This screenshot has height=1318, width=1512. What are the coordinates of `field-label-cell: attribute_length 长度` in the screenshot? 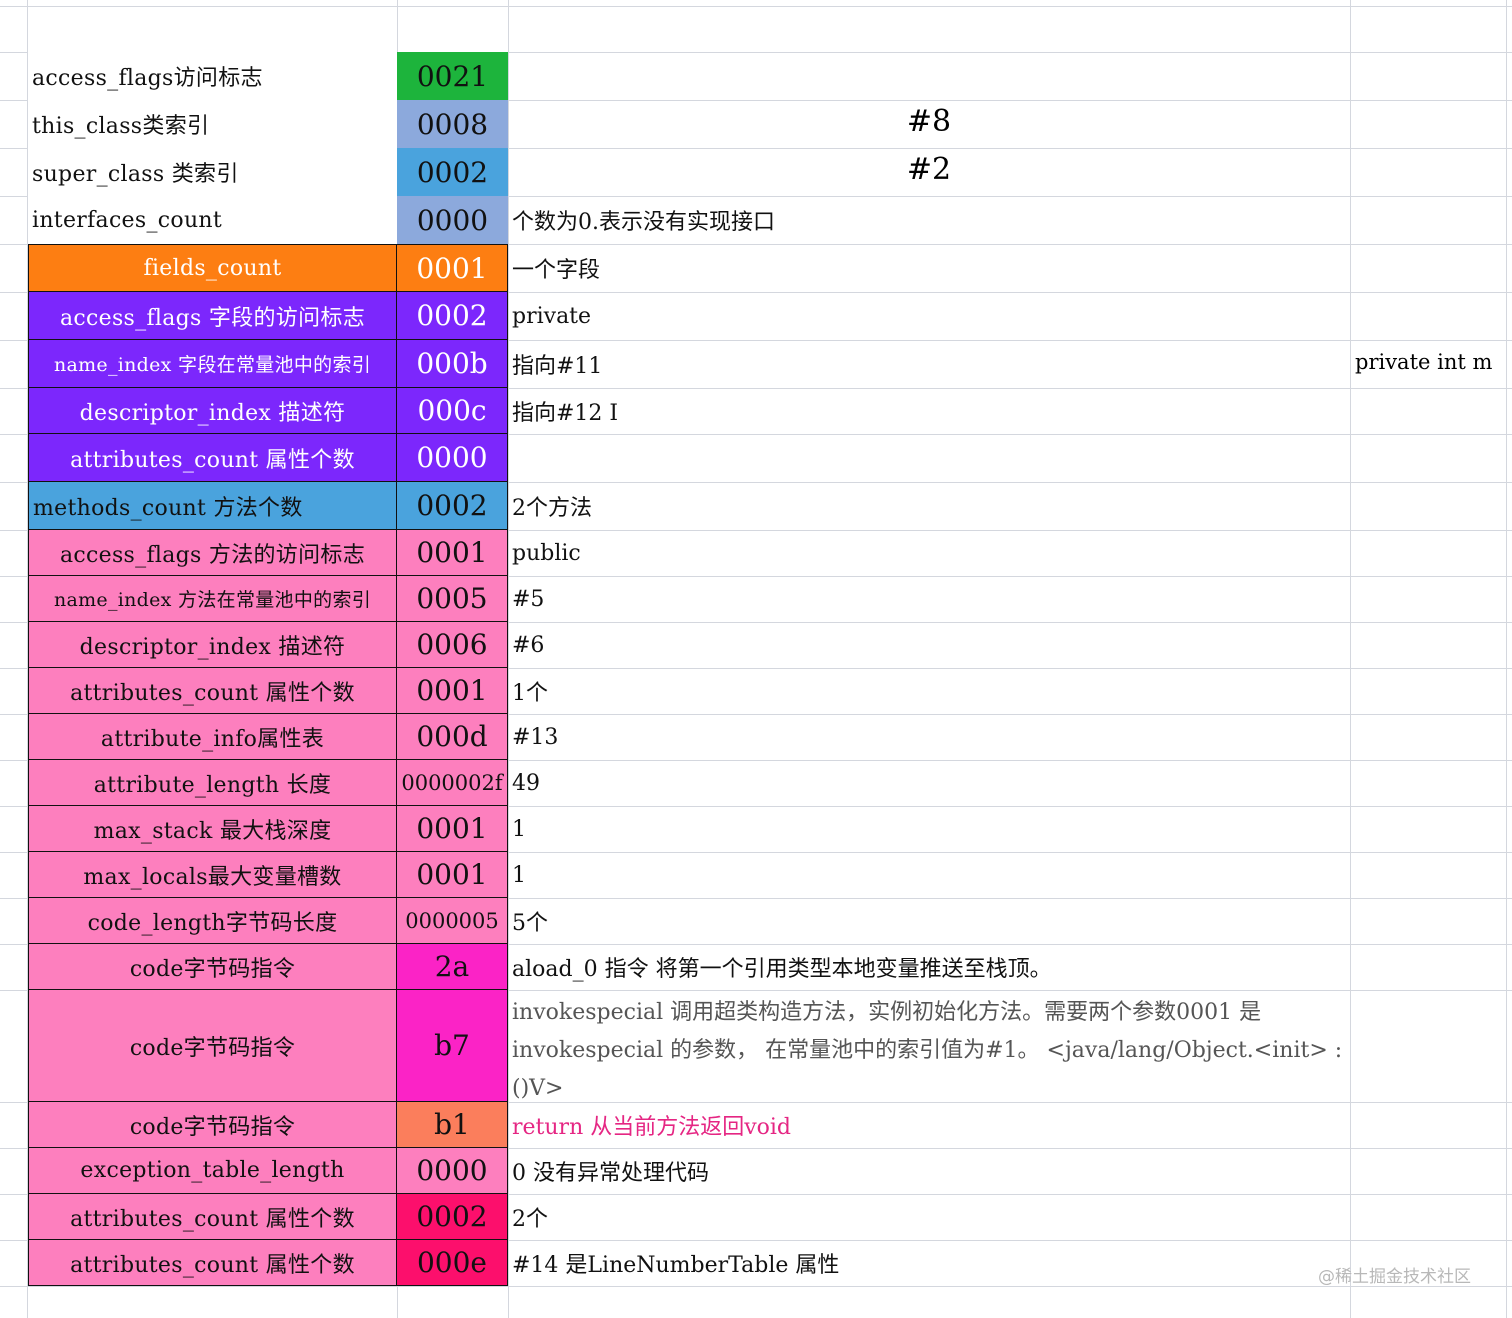 It's located at (212, 783).